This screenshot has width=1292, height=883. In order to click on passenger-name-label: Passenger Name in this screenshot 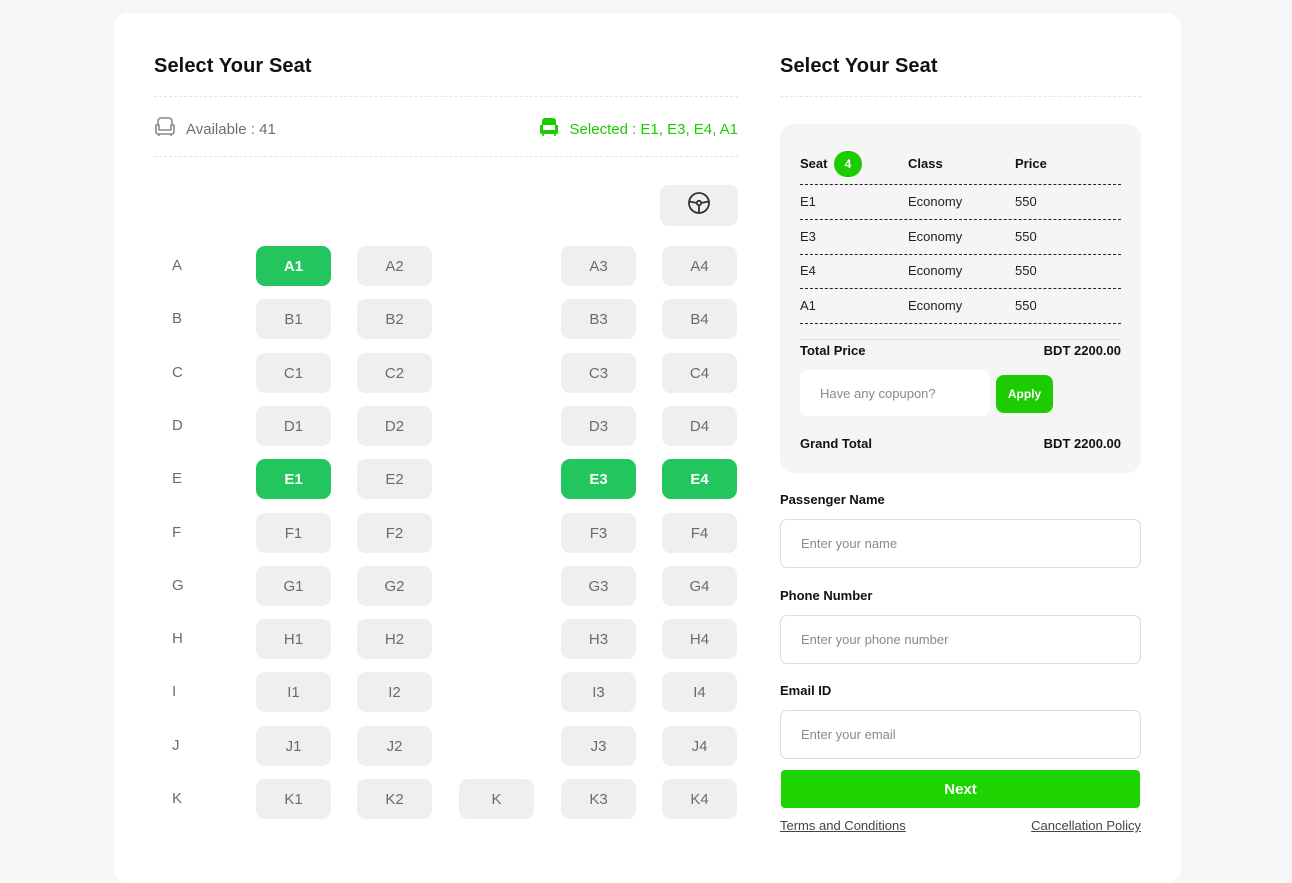, I will do `click(832, 499)`.